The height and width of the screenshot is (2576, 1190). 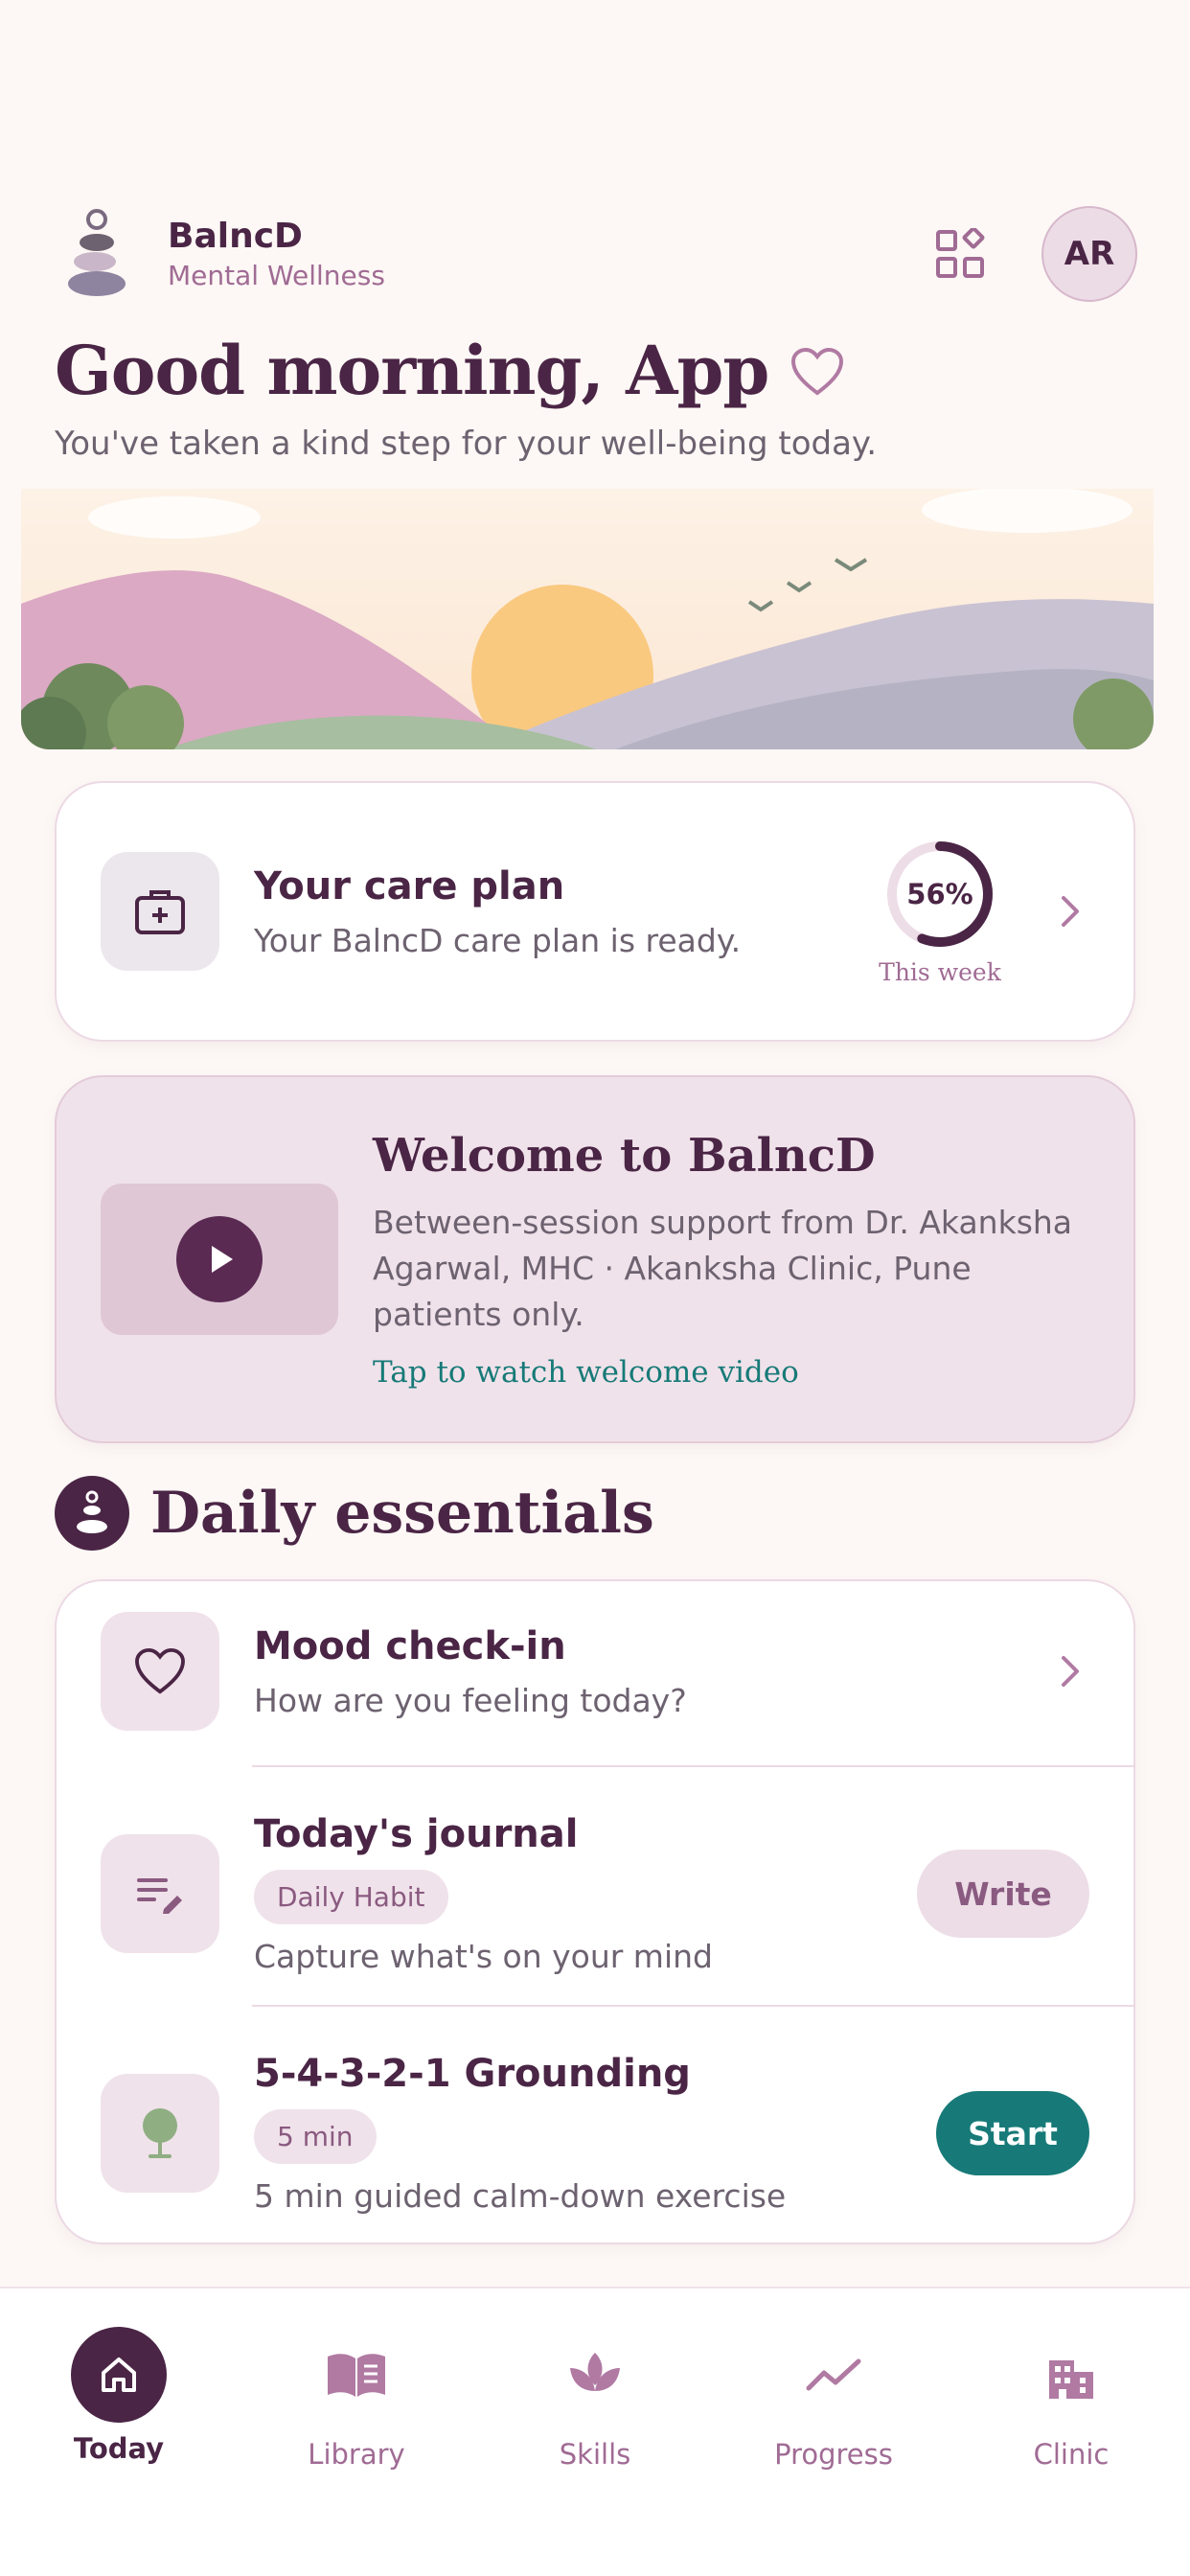 What do you see at coordinates (1003, 1894) in the screenshot?
I see `write-button: Write` at bounding box center [1003, 1894].